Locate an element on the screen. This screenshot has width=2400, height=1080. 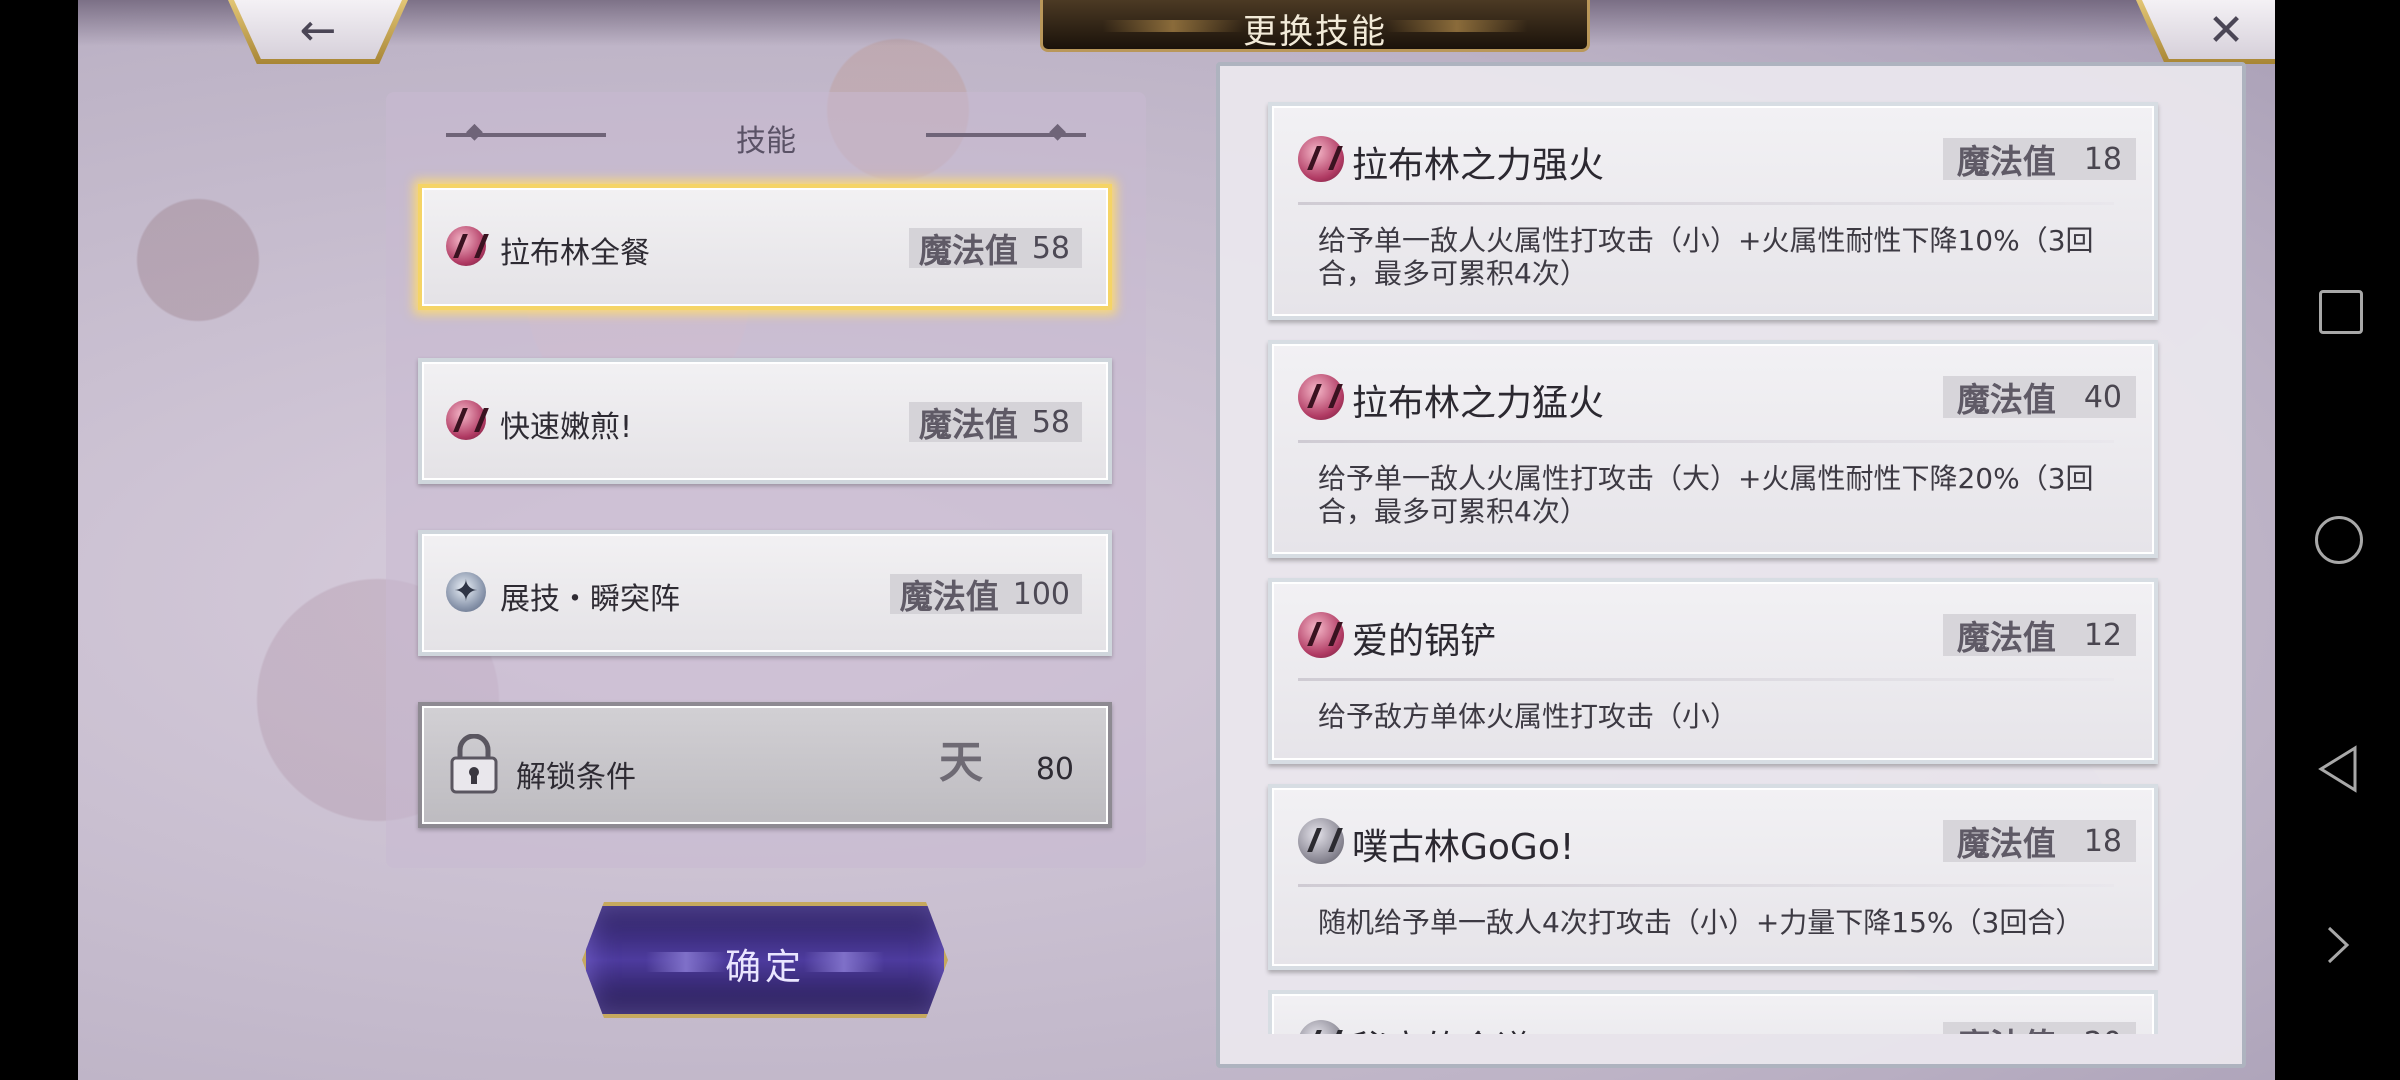
skill-description: 随机给予单一敌人4次打攻击（小）+力量下降15%（3回合） is located at coordinates (1701, 922).